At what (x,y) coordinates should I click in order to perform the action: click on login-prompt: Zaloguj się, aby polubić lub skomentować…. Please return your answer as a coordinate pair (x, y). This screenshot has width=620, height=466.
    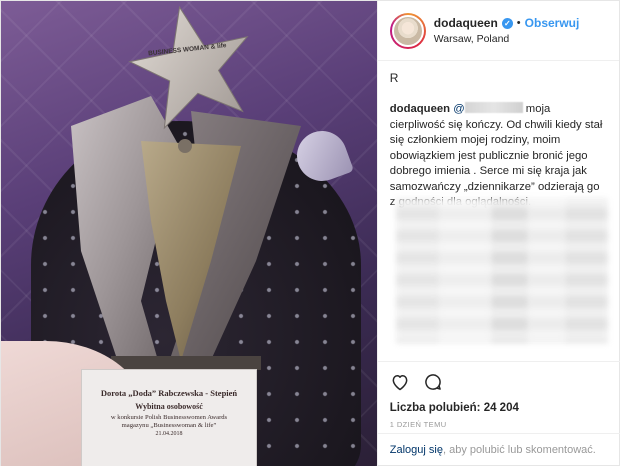
    Looking at the image, I should click on (498, 449).